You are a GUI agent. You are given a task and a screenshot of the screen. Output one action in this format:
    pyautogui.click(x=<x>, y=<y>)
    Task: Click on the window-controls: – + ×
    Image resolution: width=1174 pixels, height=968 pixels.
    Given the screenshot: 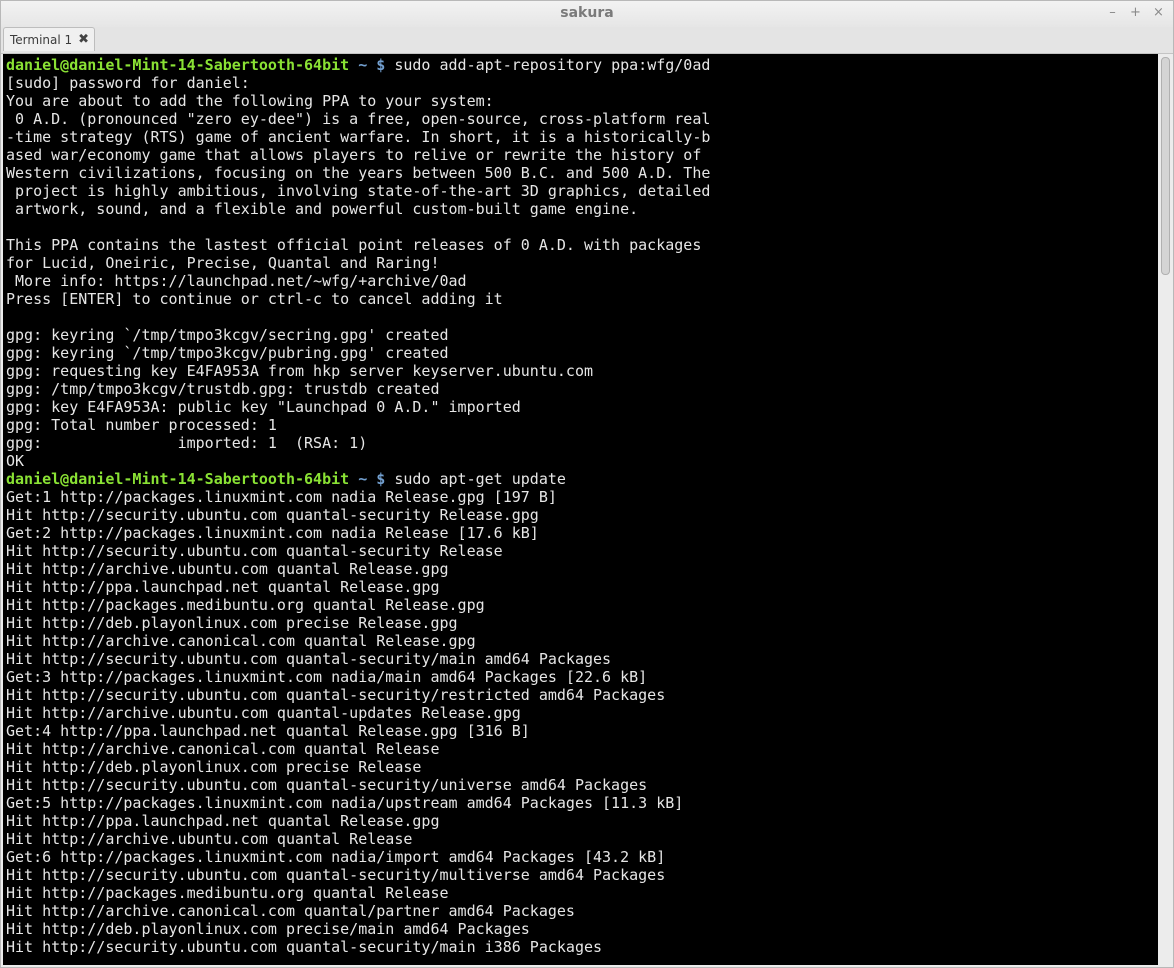 What is the action you would take?
    pyautogui.click(x=1135, y=13)
    